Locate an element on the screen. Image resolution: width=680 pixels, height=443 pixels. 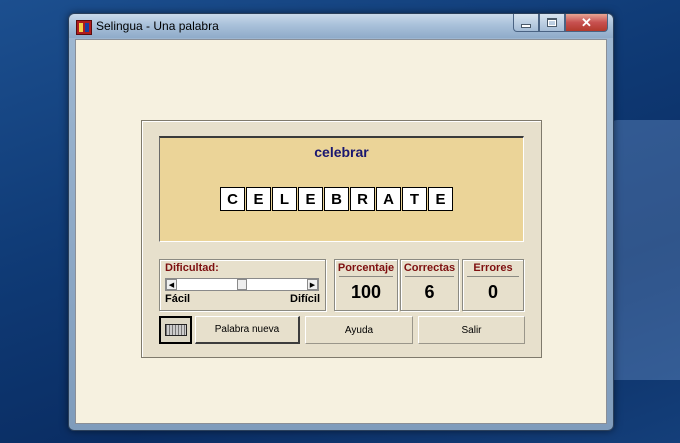
maximize-button is located at coordinates (552, 23).